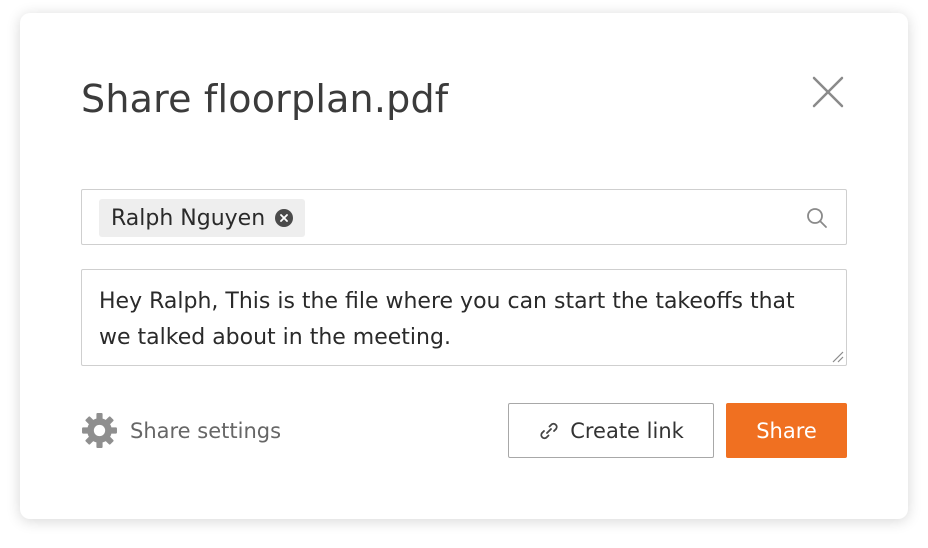 The image size is (928, 548). I want to click on remove-icon, so click(284, 218).